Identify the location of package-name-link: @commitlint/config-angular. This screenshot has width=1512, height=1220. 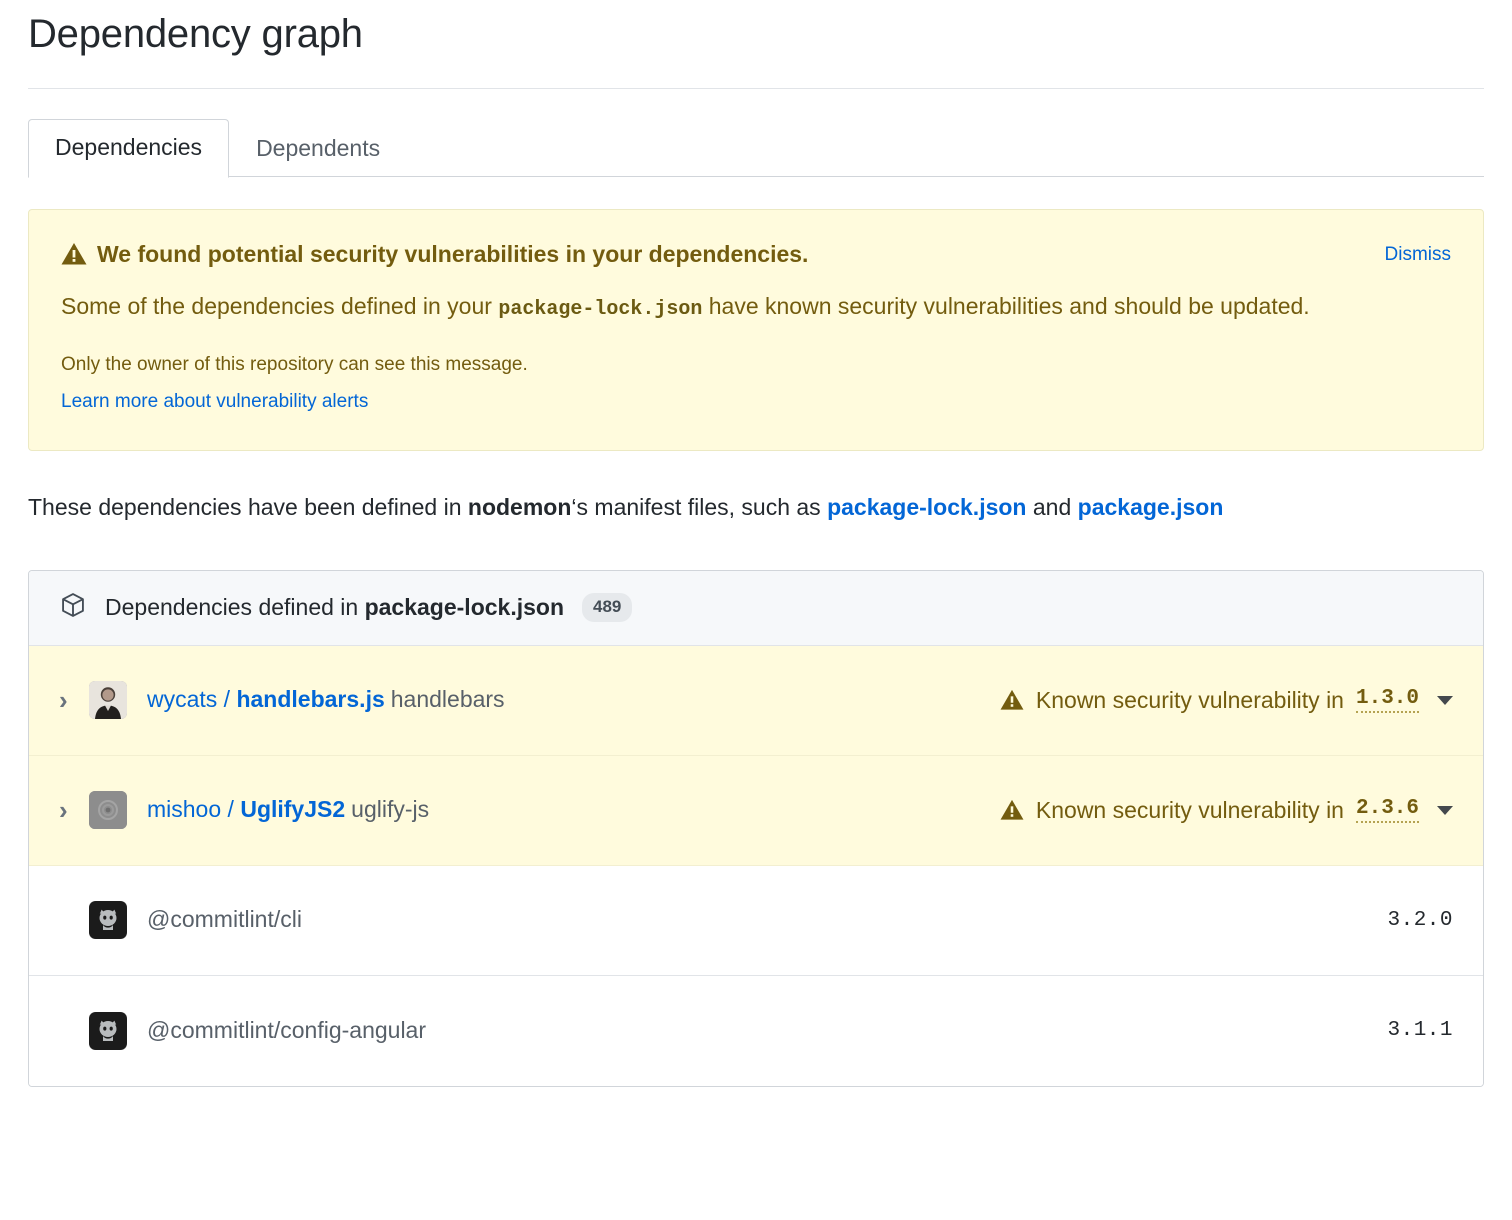
(286, 1030).